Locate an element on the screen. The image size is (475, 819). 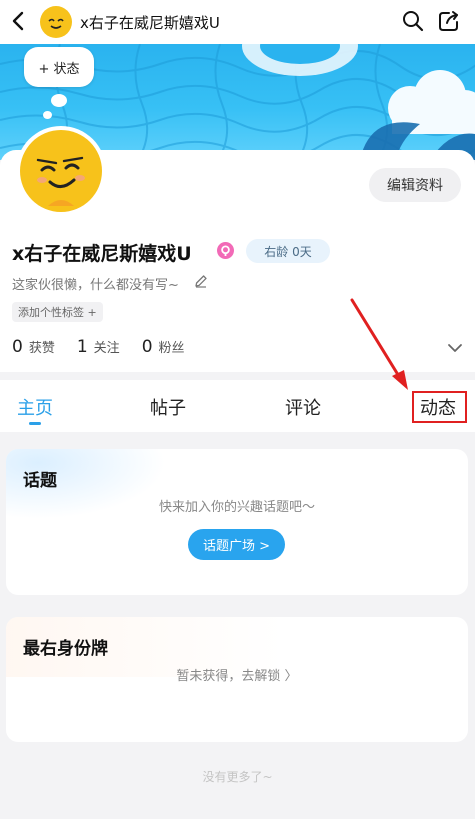
stat-following: 1 关注 is located at coordinates (98, 347).